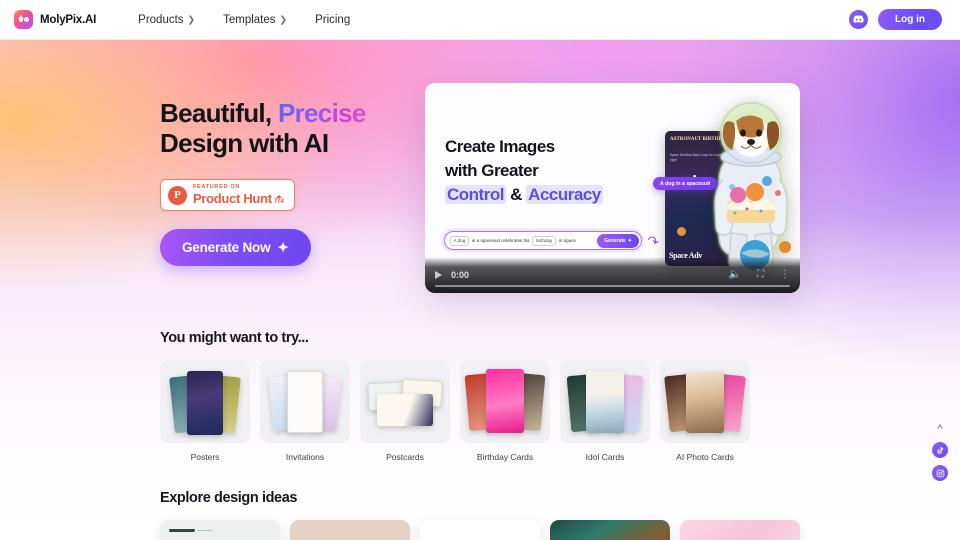 This screenshot has height=540, width=960. What do you see at coordinates (567, 240) in the screenshot?
I see `prompt-text-2: in space` at bounding box center [567, 240].